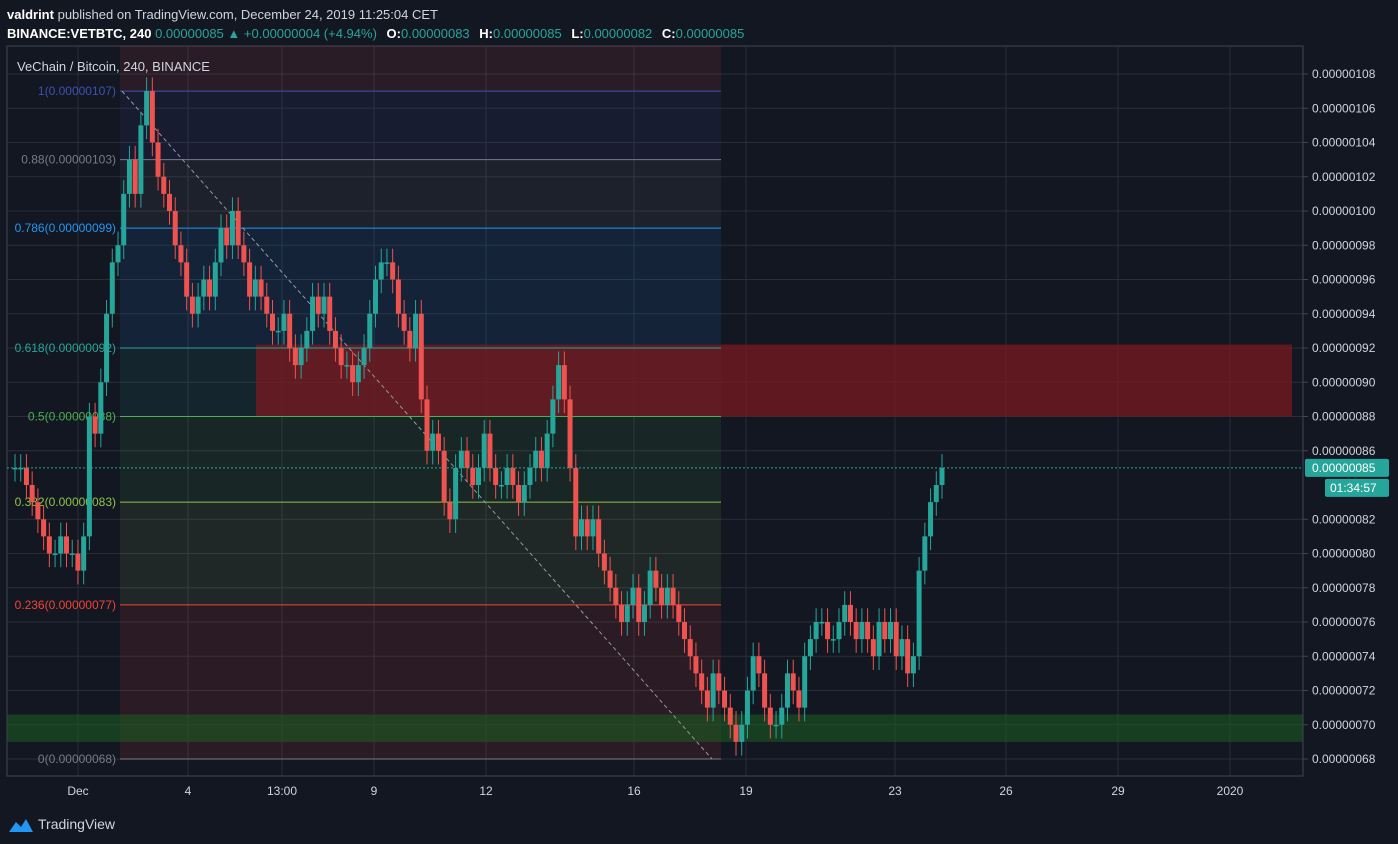  Describe the element at coordinates (655, 728) in the screenshot. I see `support-zone` at that location.